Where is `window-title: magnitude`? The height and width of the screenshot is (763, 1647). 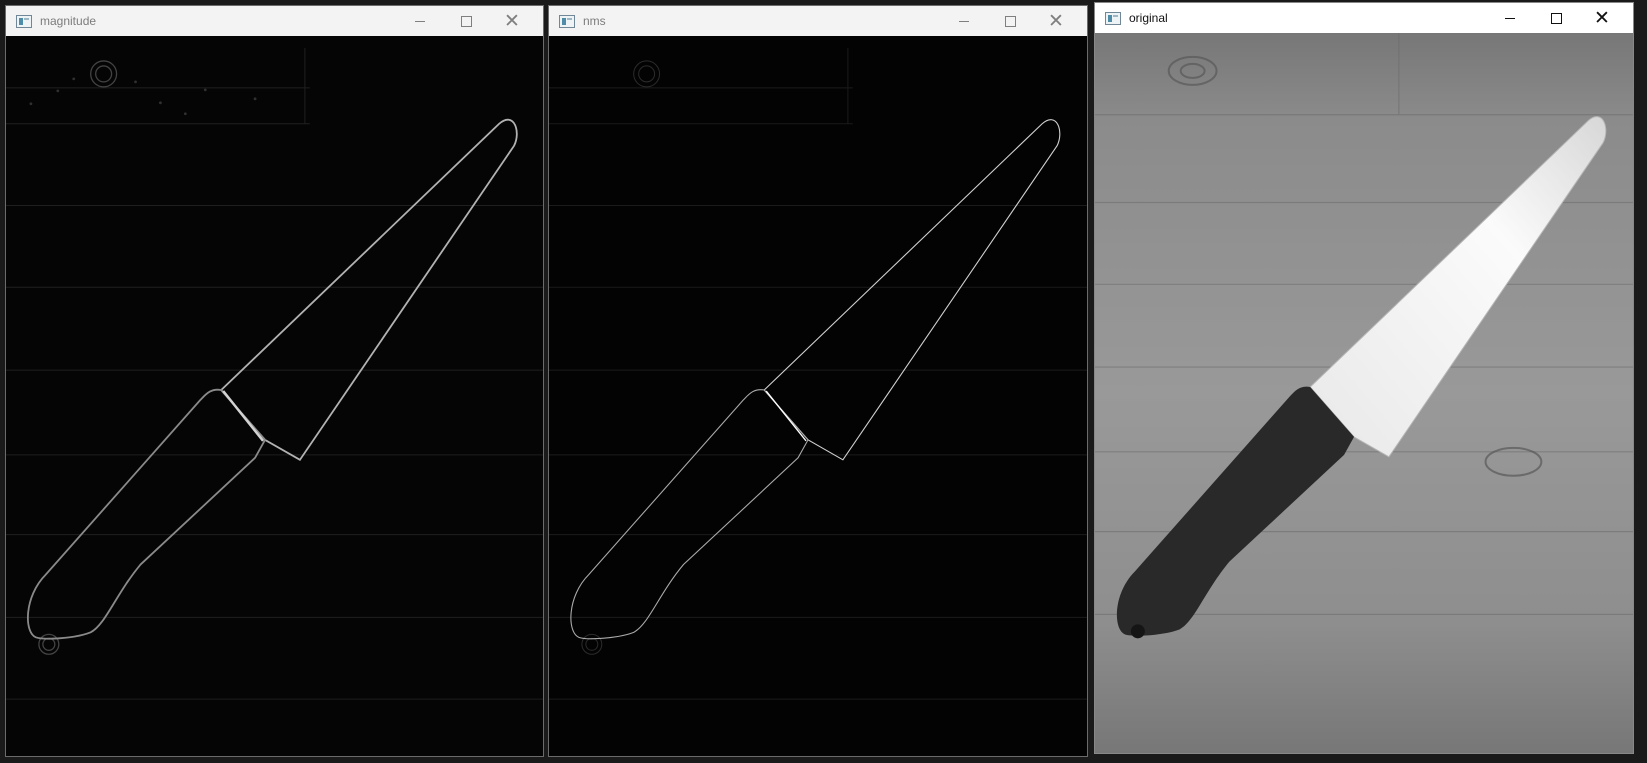 window-title: magnitude is located at coordinates (68, 21).